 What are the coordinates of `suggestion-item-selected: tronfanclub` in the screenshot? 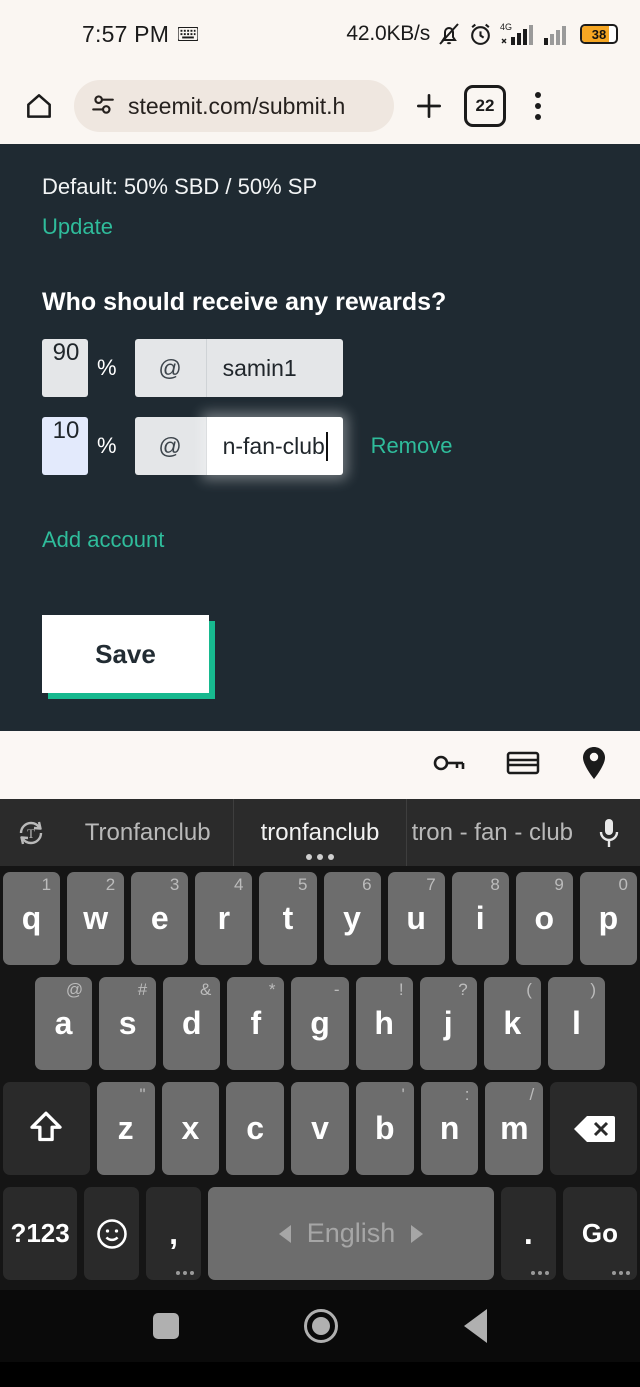 It's located at (319, 832).